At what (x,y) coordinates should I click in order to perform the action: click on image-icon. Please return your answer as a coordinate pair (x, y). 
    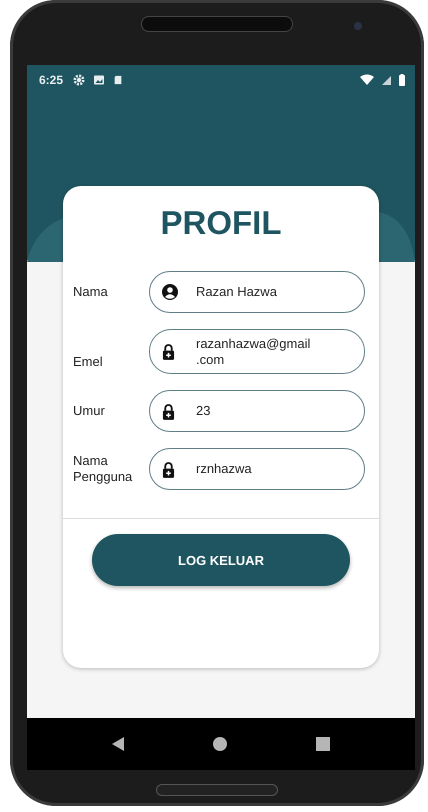
    Looking at the image, I should click on (99, 80).